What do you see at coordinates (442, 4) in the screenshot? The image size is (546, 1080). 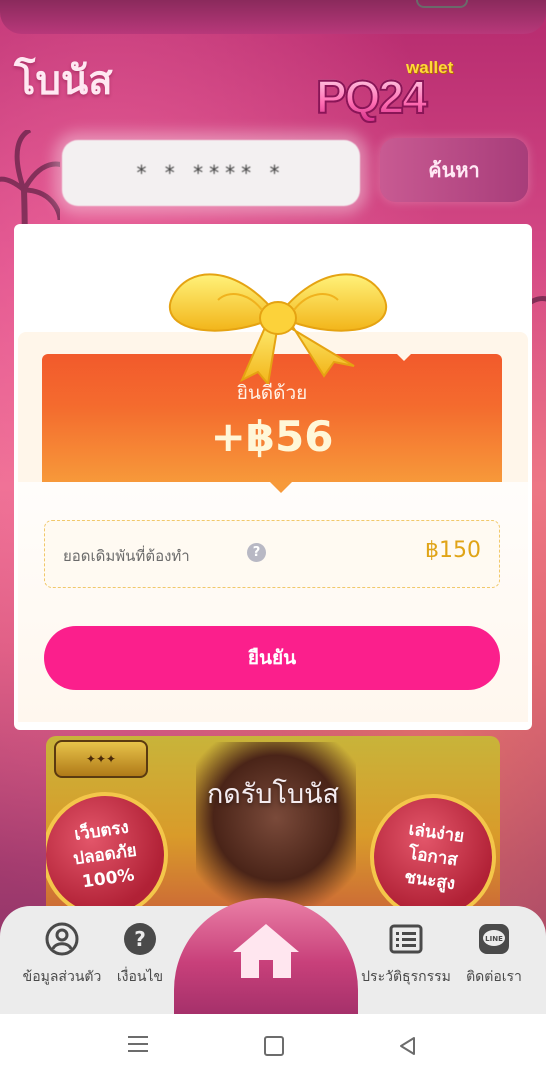 I see `top-tab-indicator` at bounding box center [442, 4].